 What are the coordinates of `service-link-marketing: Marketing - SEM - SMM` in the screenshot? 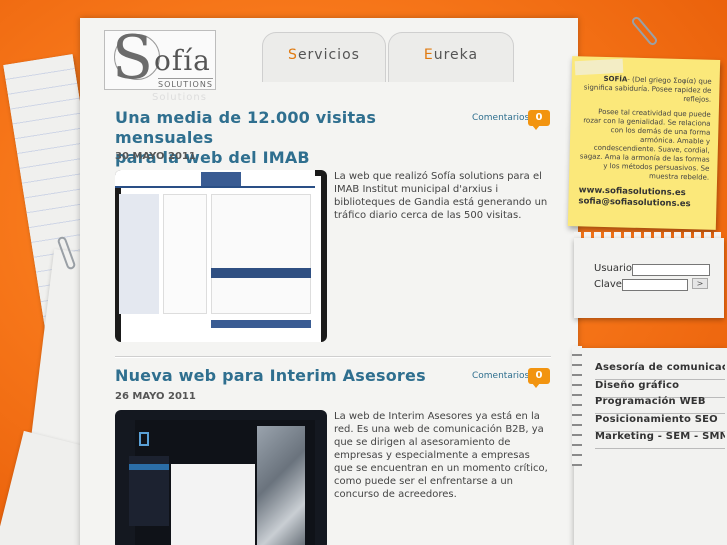 It's located at (660, 440).